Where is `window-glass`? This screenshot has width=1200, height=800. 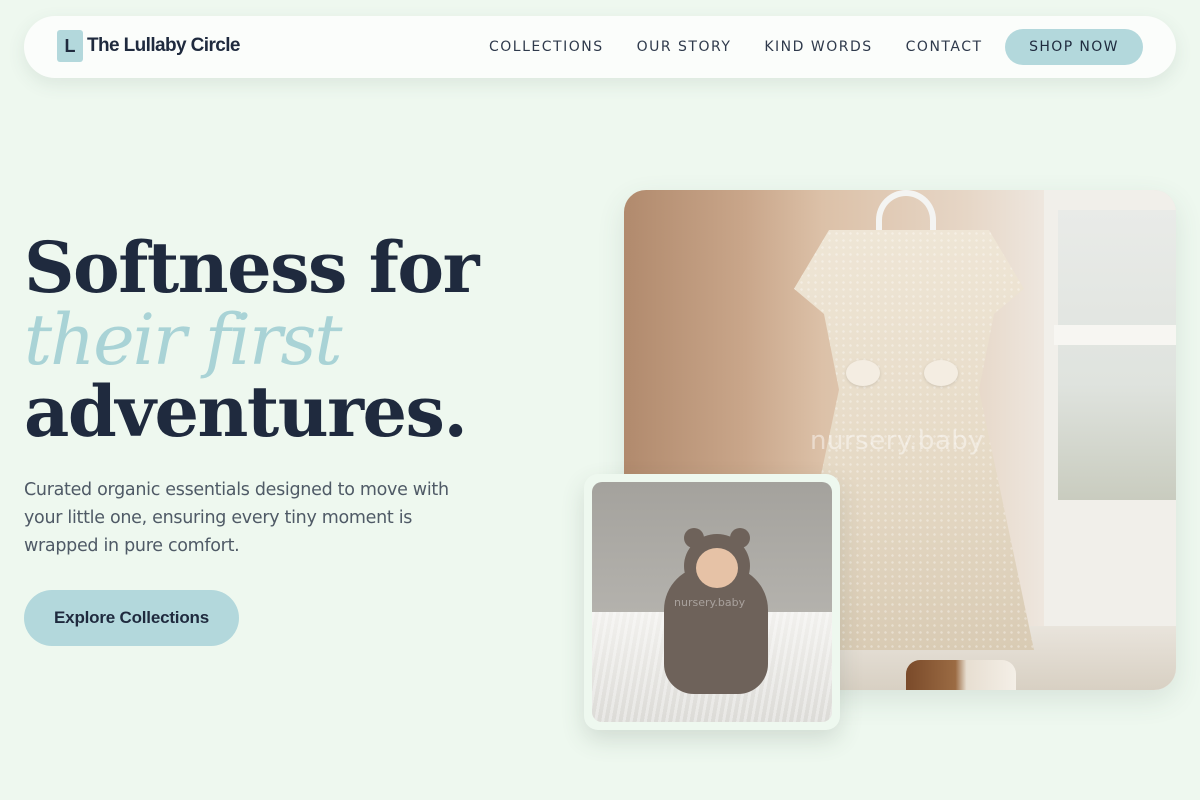
window-glass is located at coordinates (1117, 355).